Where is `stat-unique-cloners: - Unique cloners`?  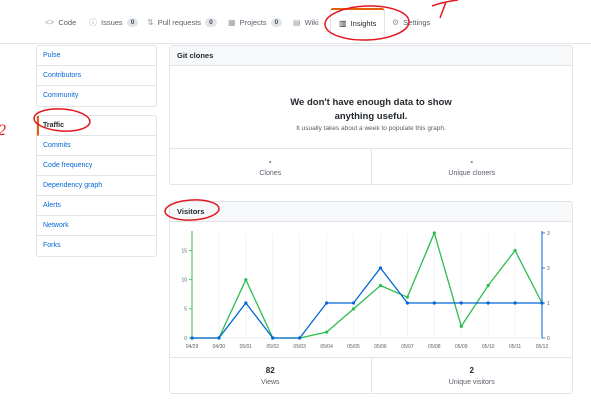 stat-unique-cloners: - Unique cloners is located at coordinates (471, 166).